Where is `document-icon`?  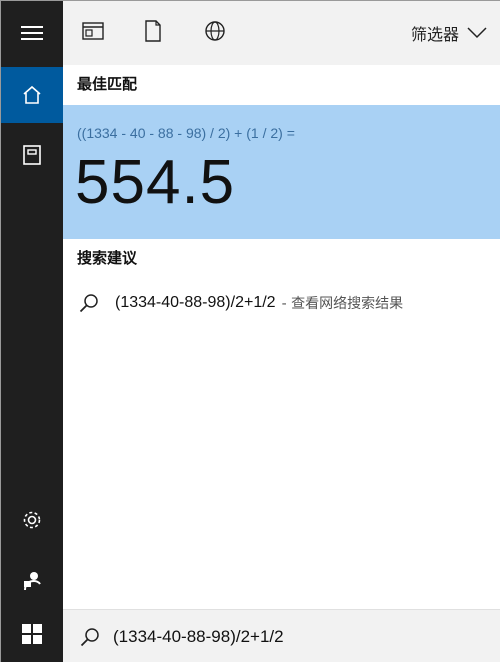 document-icon is located at coordinates (153, 33).